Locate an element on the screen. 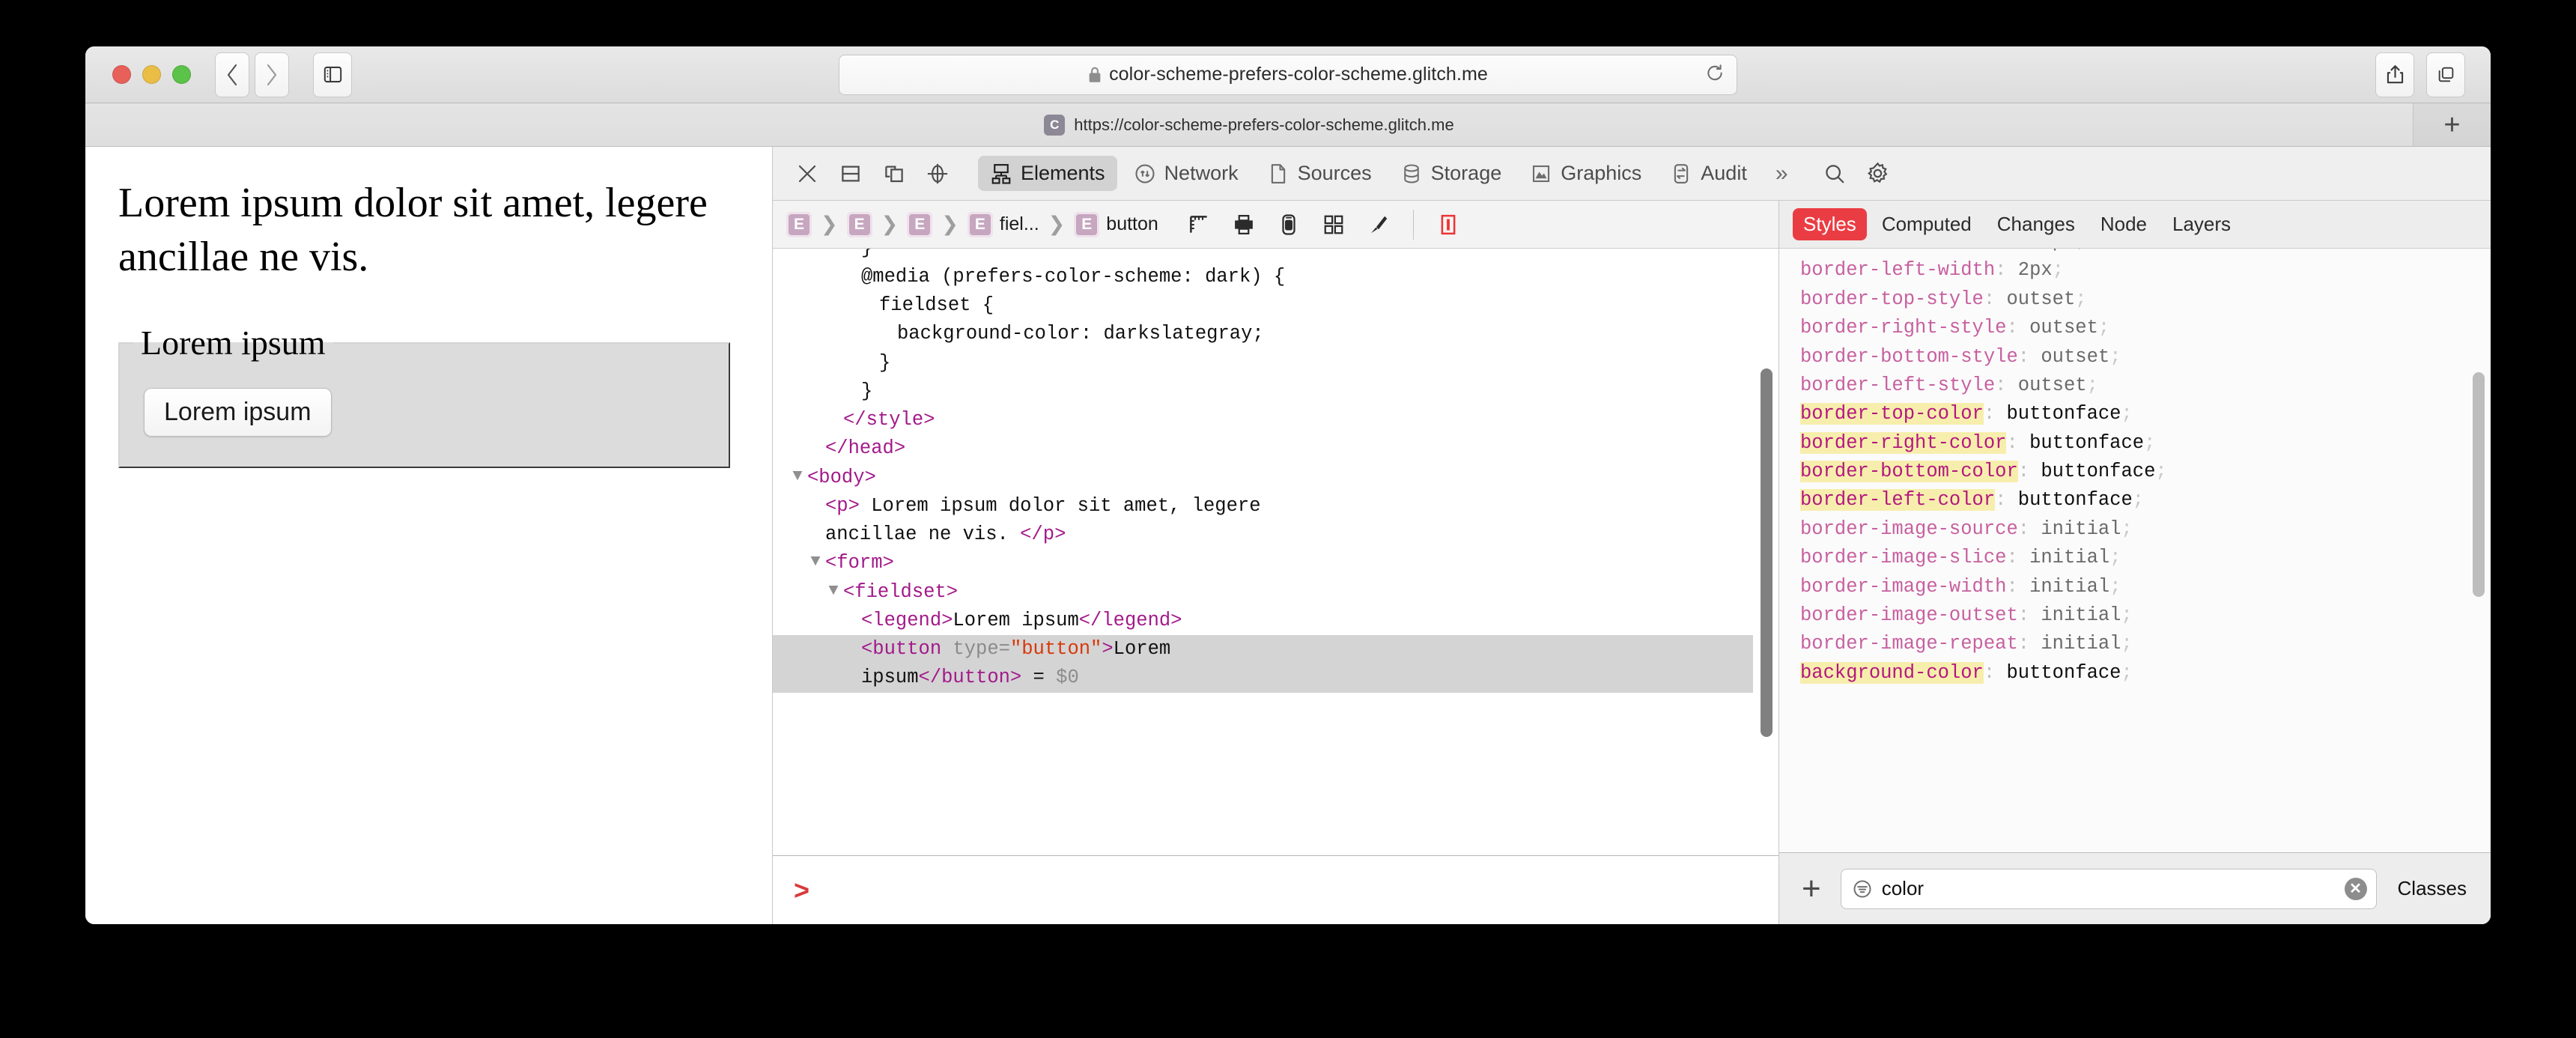 This screenshot has height=1038, width=2576. tab-computed: Computed is located at coordinates (1926, 224).